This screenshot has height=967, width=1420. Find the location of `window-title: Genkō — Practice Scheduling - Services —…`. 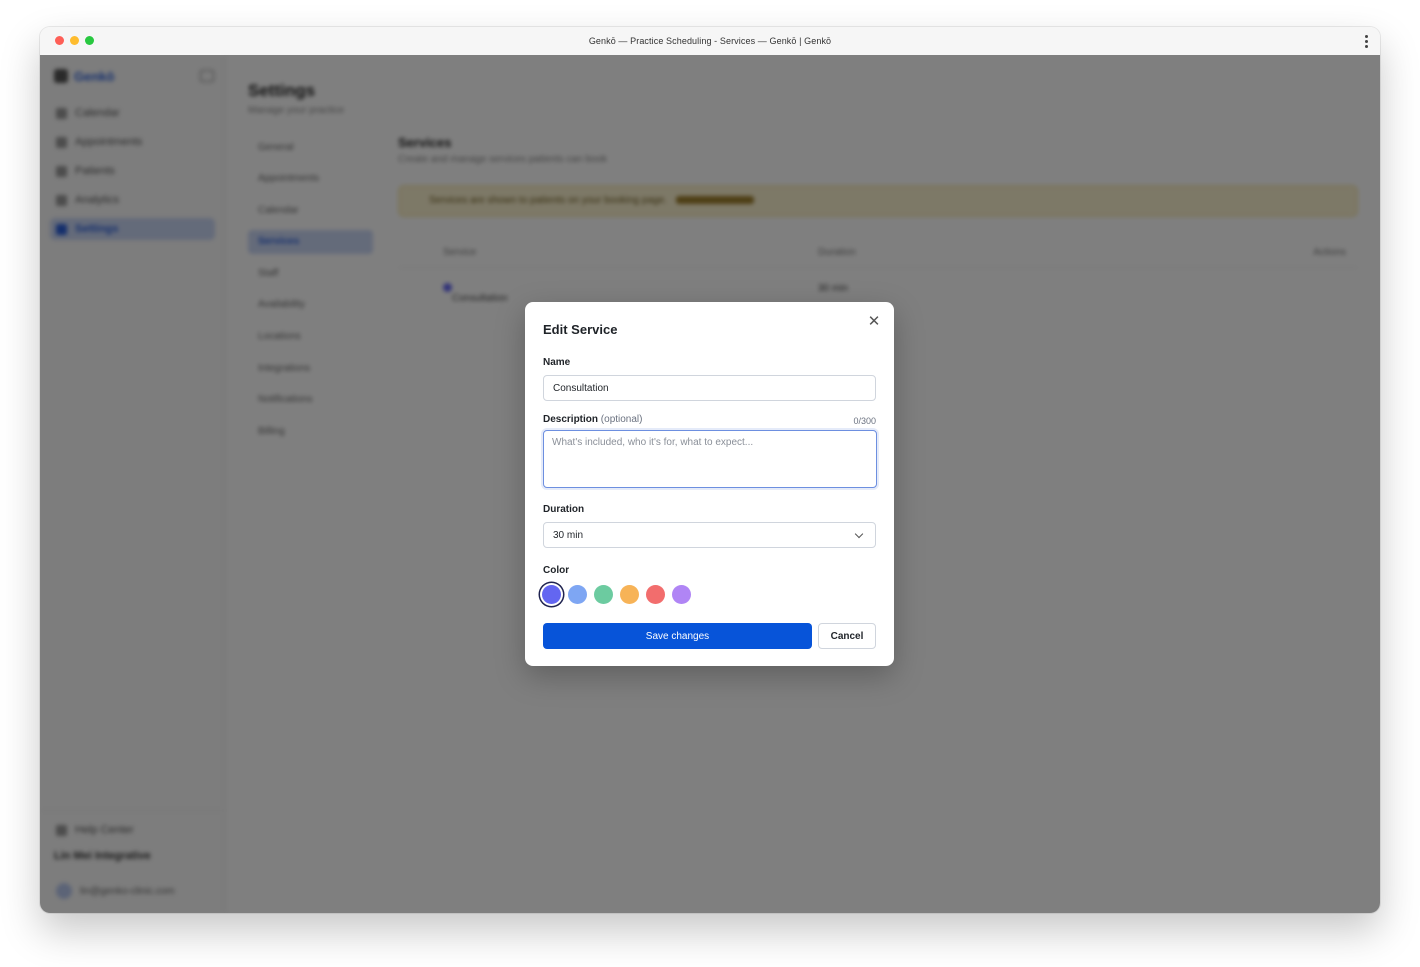

window-title: Genkō — Practice Scheduling - Services —… is located at coordinates (710, 41).